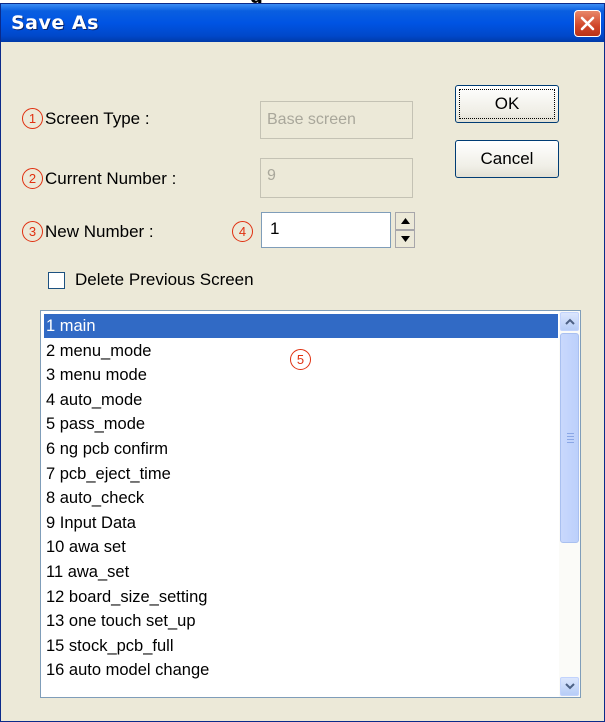  What do you see at coordinates (507, 104) in the screenshot?
I see `ok-button: OK` at bounding box center [507, 104].